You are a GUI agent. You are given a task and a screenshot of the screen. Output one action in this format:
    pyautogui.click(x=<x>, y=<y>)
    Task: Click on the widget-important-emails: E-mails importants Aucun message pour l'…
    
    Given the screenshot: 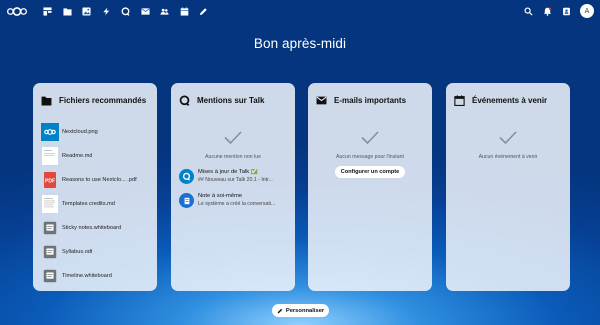 What is the action you would take?
    pyautogui.click(x=370, y=187)
    